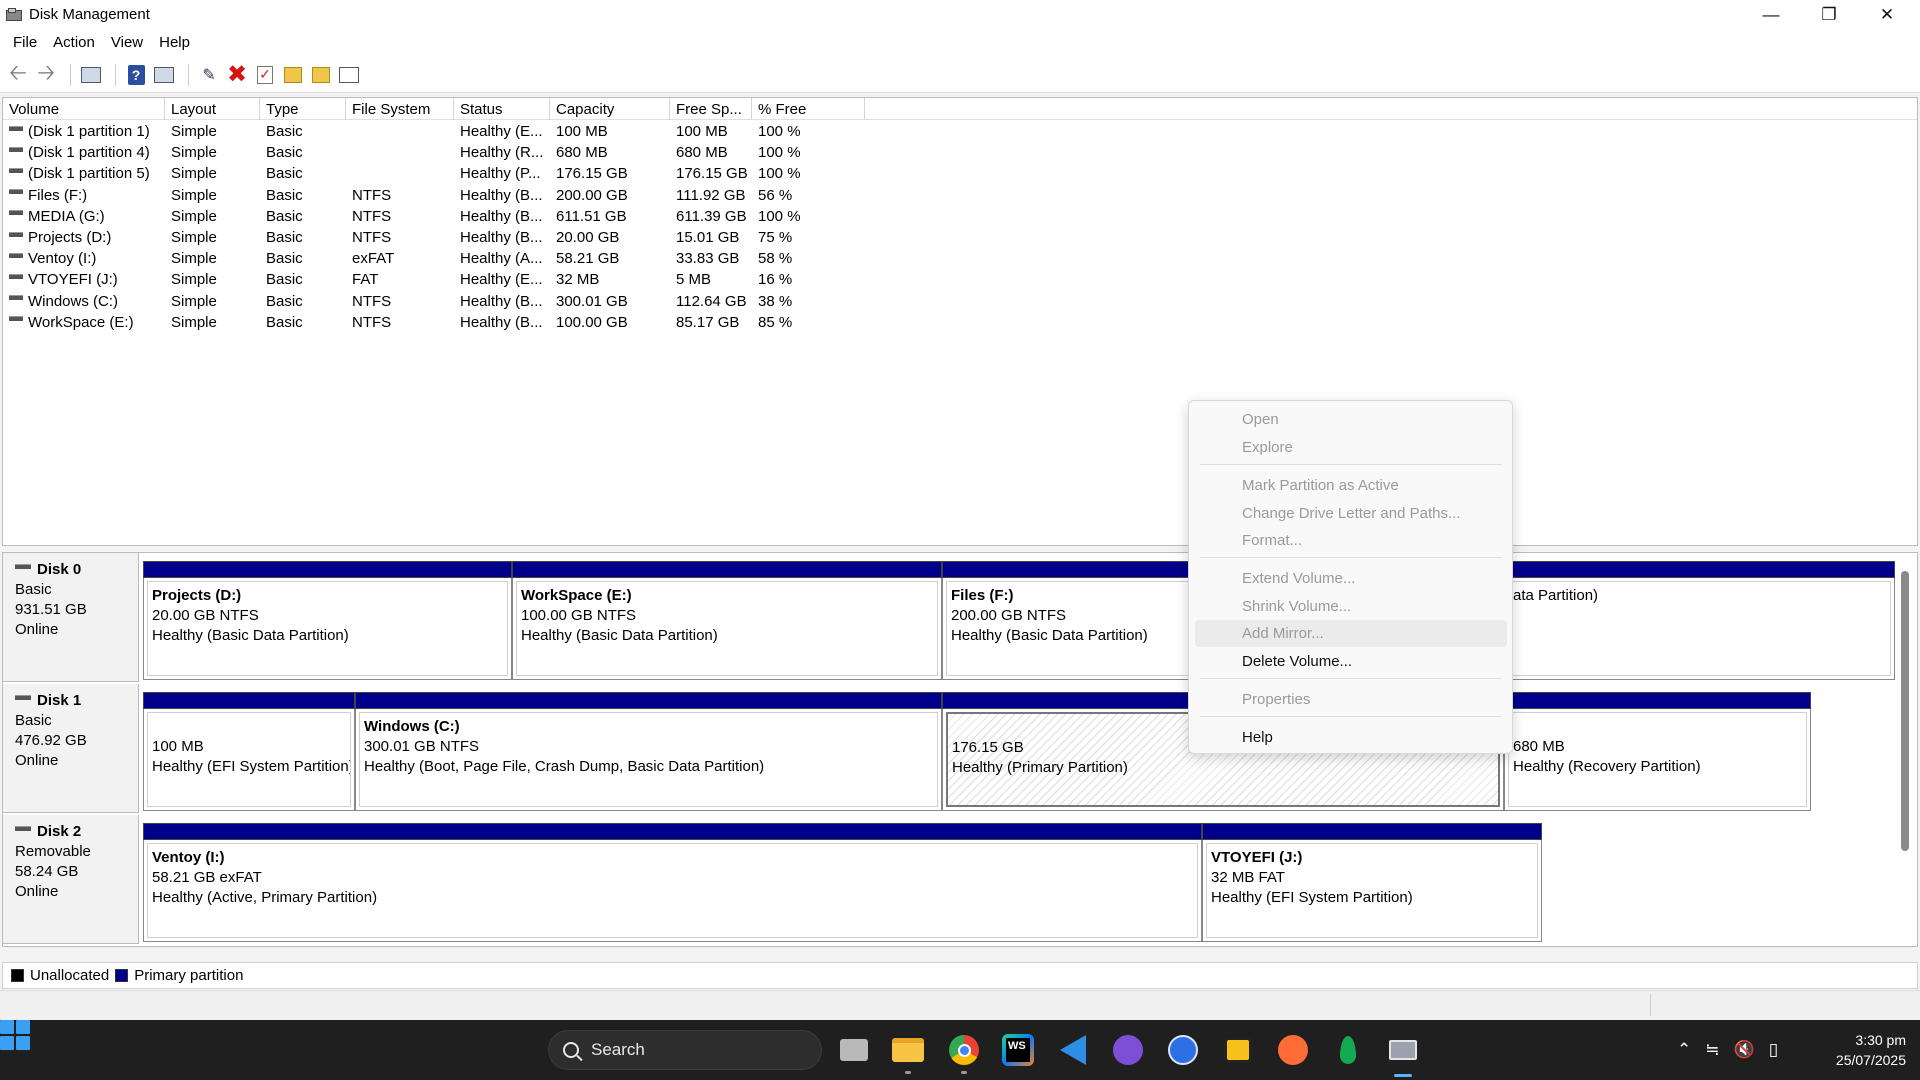  Describe the element at coordinates (16, 192) in the screenshot. I see `volume-icon` at that location.